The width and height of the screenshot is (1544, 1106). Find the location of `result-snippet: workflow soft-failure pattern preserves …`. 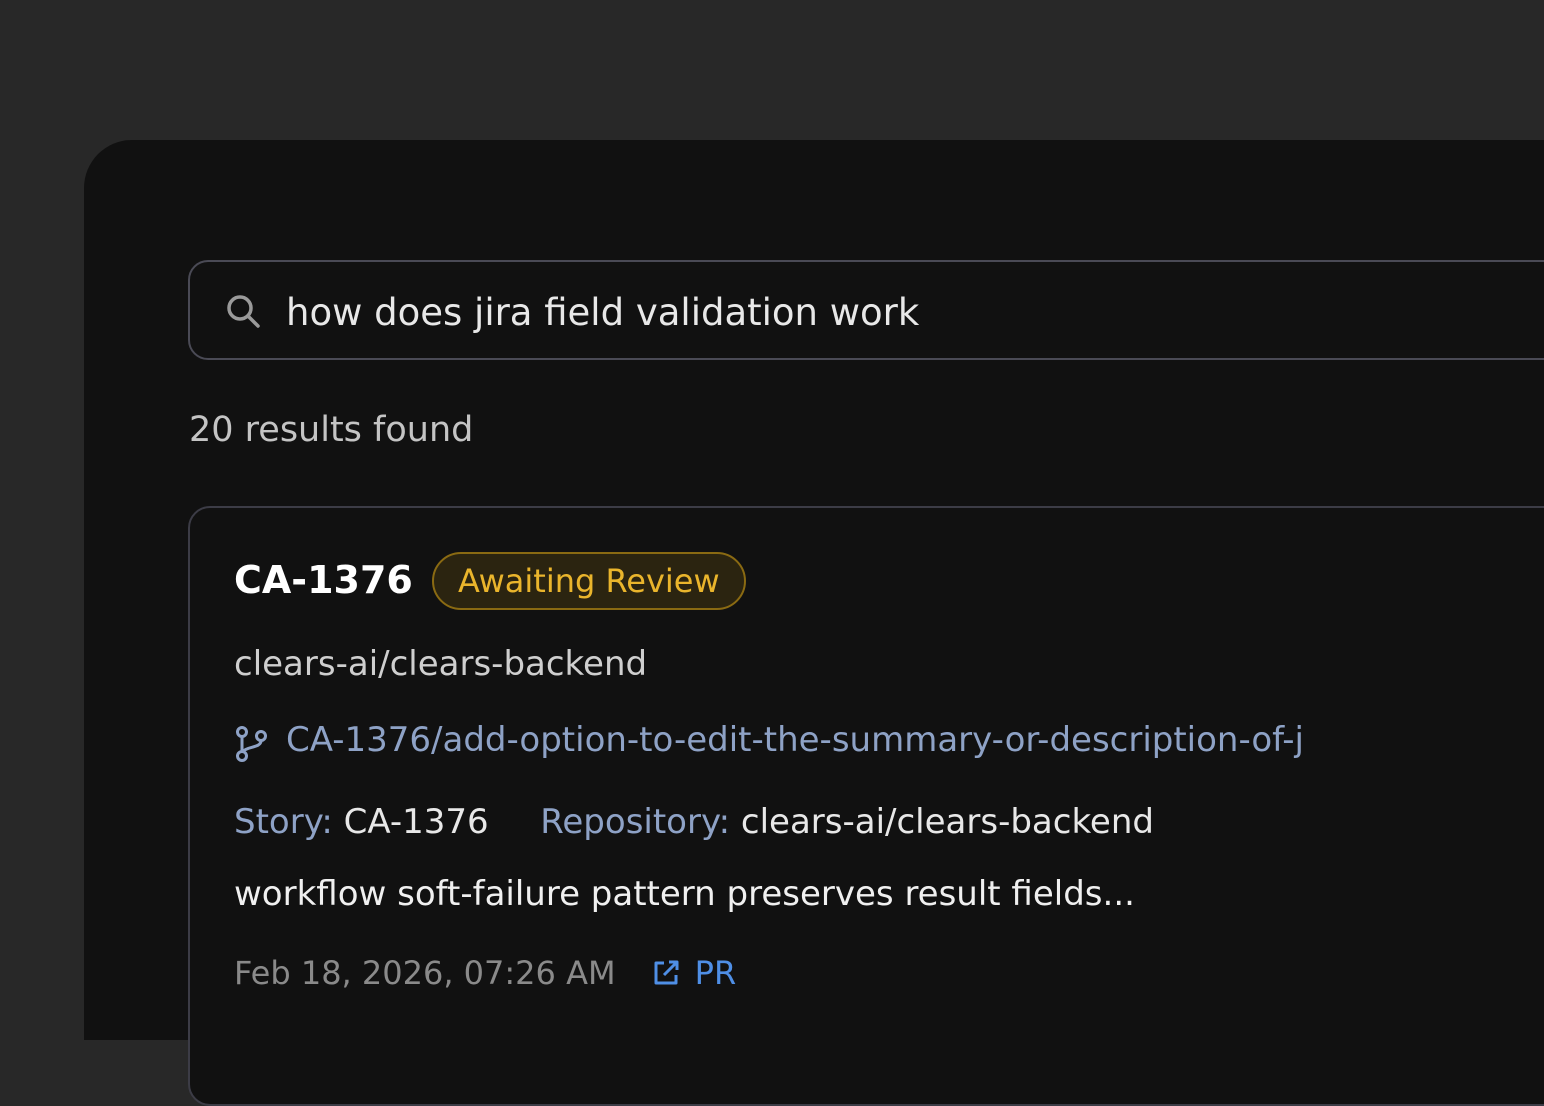

result-snippet: workflow soft-failure pattern preserves … is located at coordinates (684, 894).